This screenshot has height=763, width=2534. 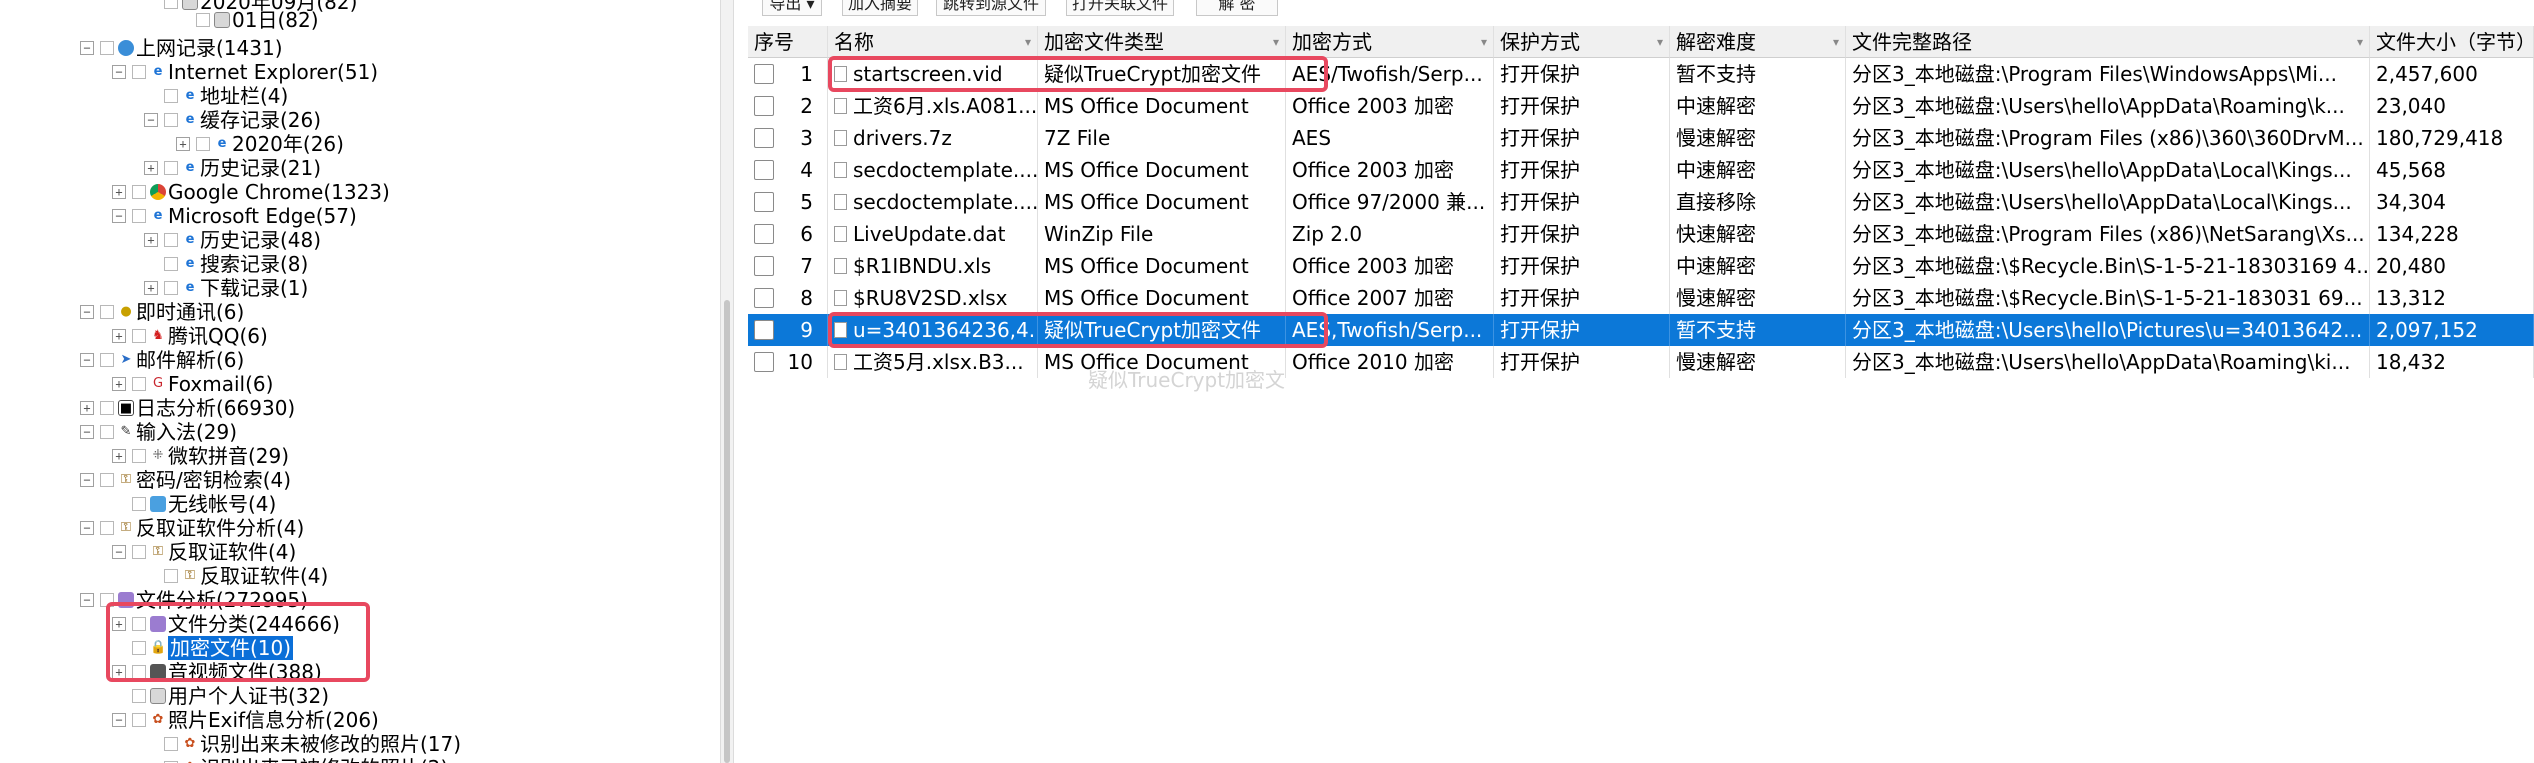 What do you see at coordinates (1120, 8) in the screenshot?
I see `open-related-button: 打开关联文件` at bounding box center [1120, 8].